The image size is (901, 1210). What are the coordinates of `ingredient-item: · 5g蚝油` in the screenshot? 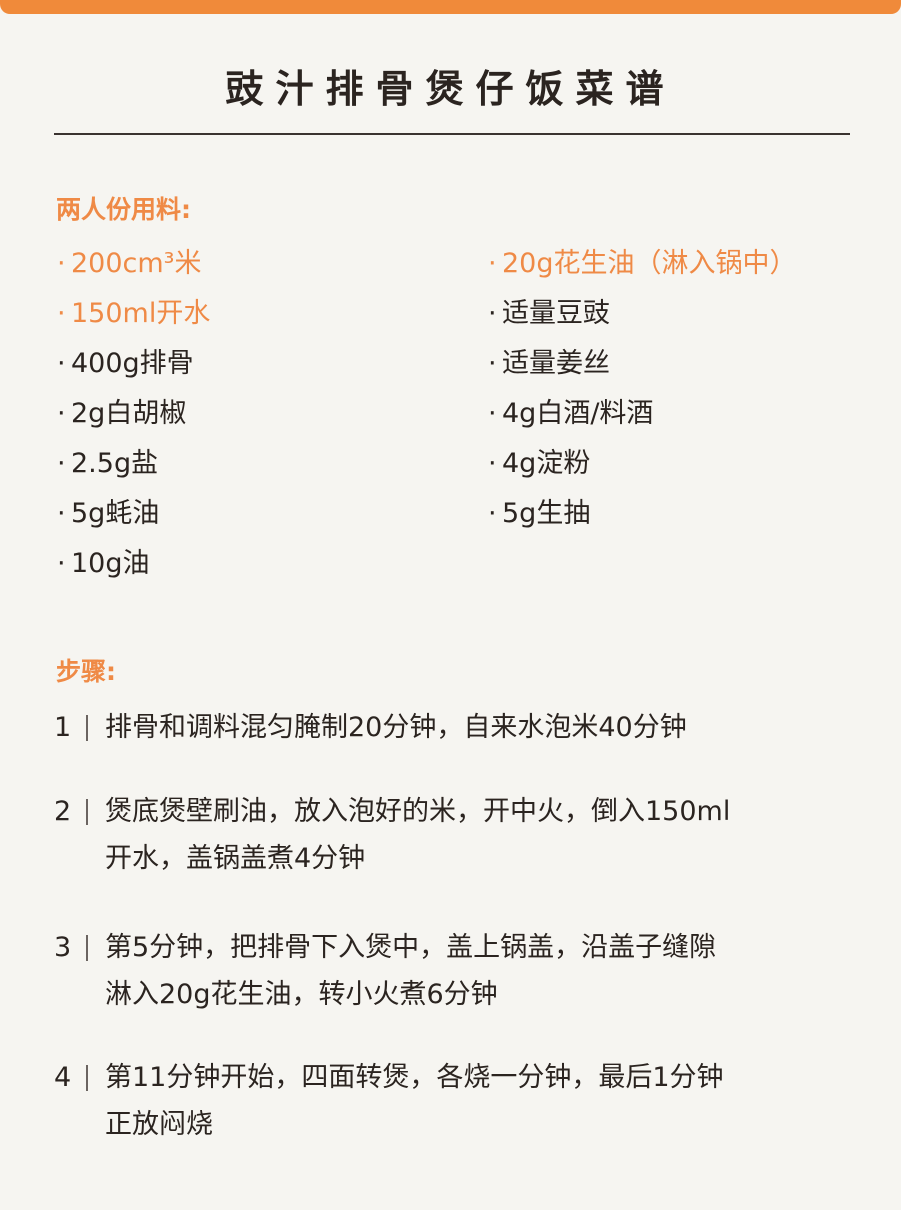 It's located at (133, 517).